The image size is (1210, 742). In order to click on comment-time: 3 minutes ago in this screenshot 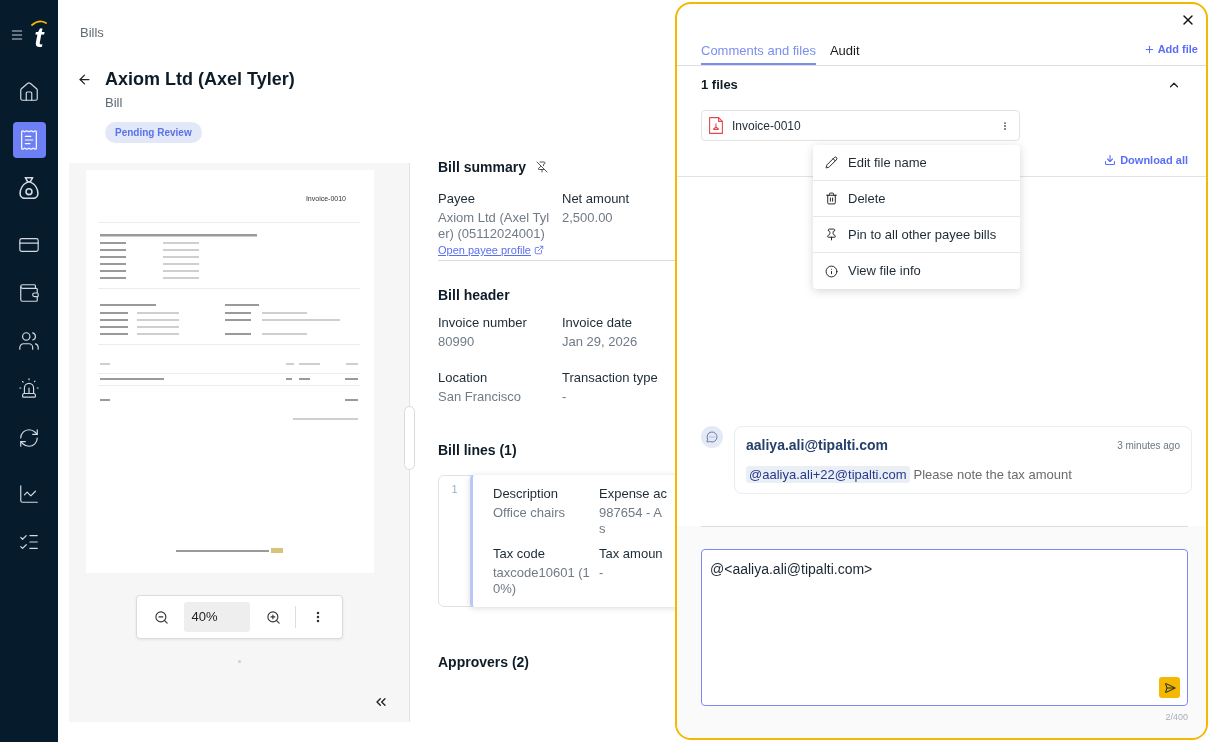, I will do `click(1148, 445)`.